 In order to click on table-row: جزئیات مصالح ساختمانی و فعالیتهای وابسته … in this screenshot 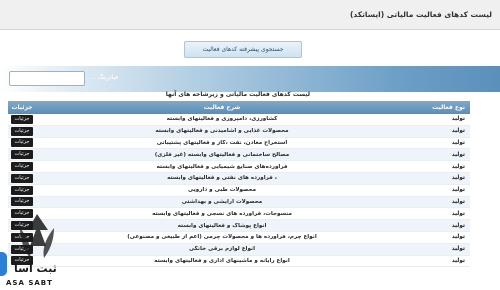, I will do `click(239, 155)`.